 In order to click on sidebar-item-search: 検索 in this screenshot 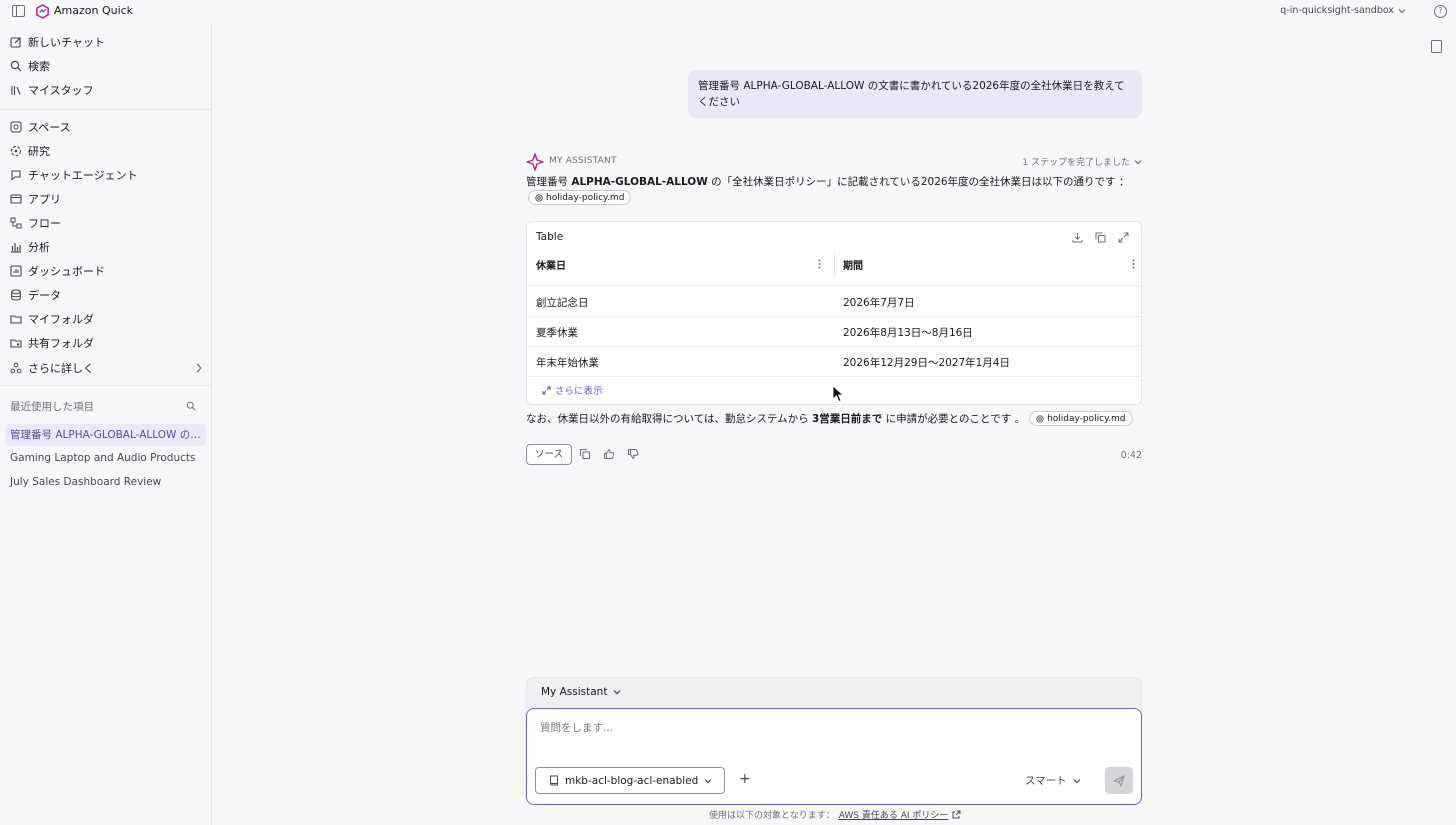, I will do `click(107, 66)`.